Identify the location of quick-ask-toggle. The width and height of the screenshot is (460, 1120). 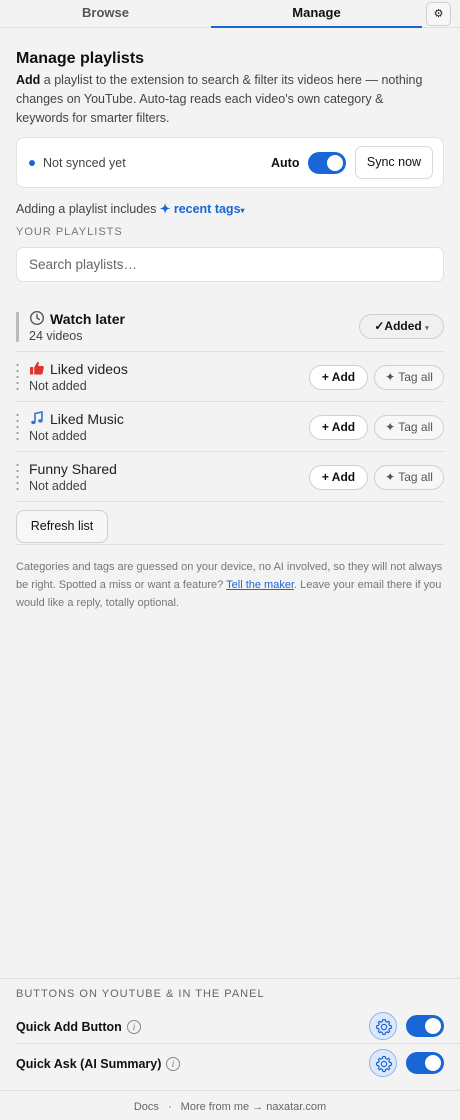
(425, 1063).